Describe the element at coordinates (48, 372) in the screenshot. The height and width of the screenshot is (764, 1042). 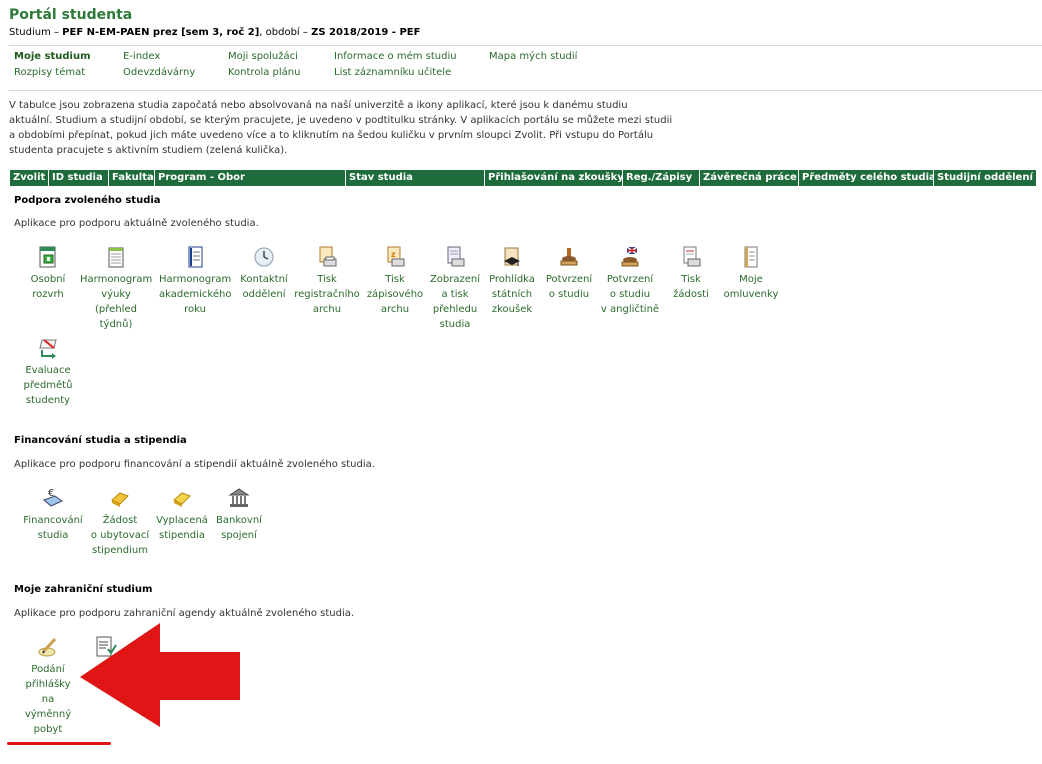
I see `app-evaluace-predmetu: Evaluace předmětů studenty` at that location.